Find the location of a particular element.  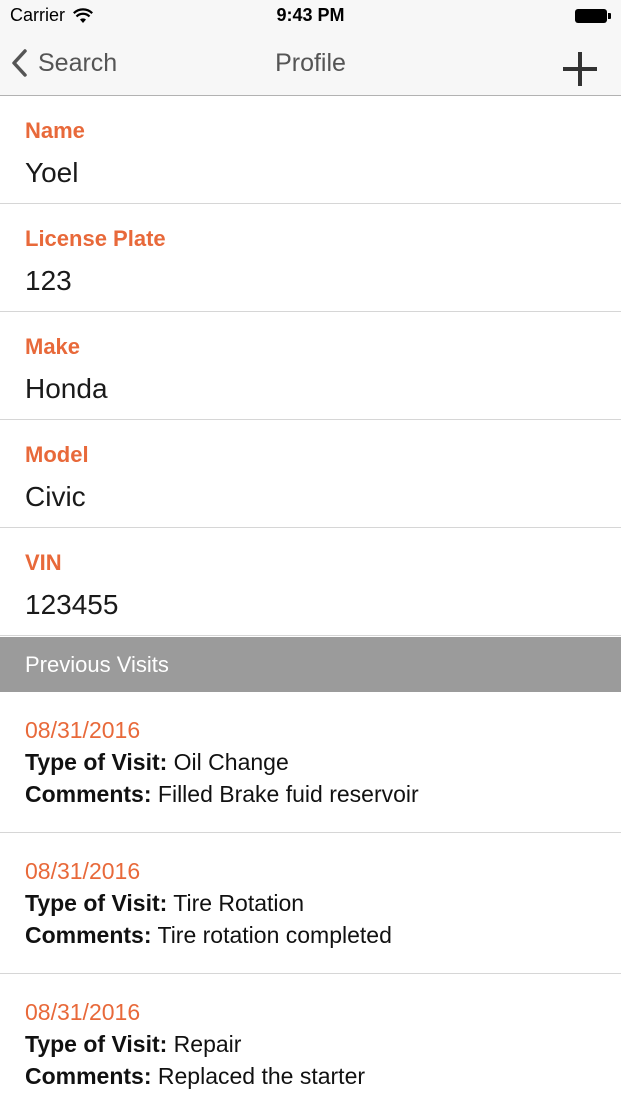

field-name: Name Yoel is located at coordinates (310, 150).